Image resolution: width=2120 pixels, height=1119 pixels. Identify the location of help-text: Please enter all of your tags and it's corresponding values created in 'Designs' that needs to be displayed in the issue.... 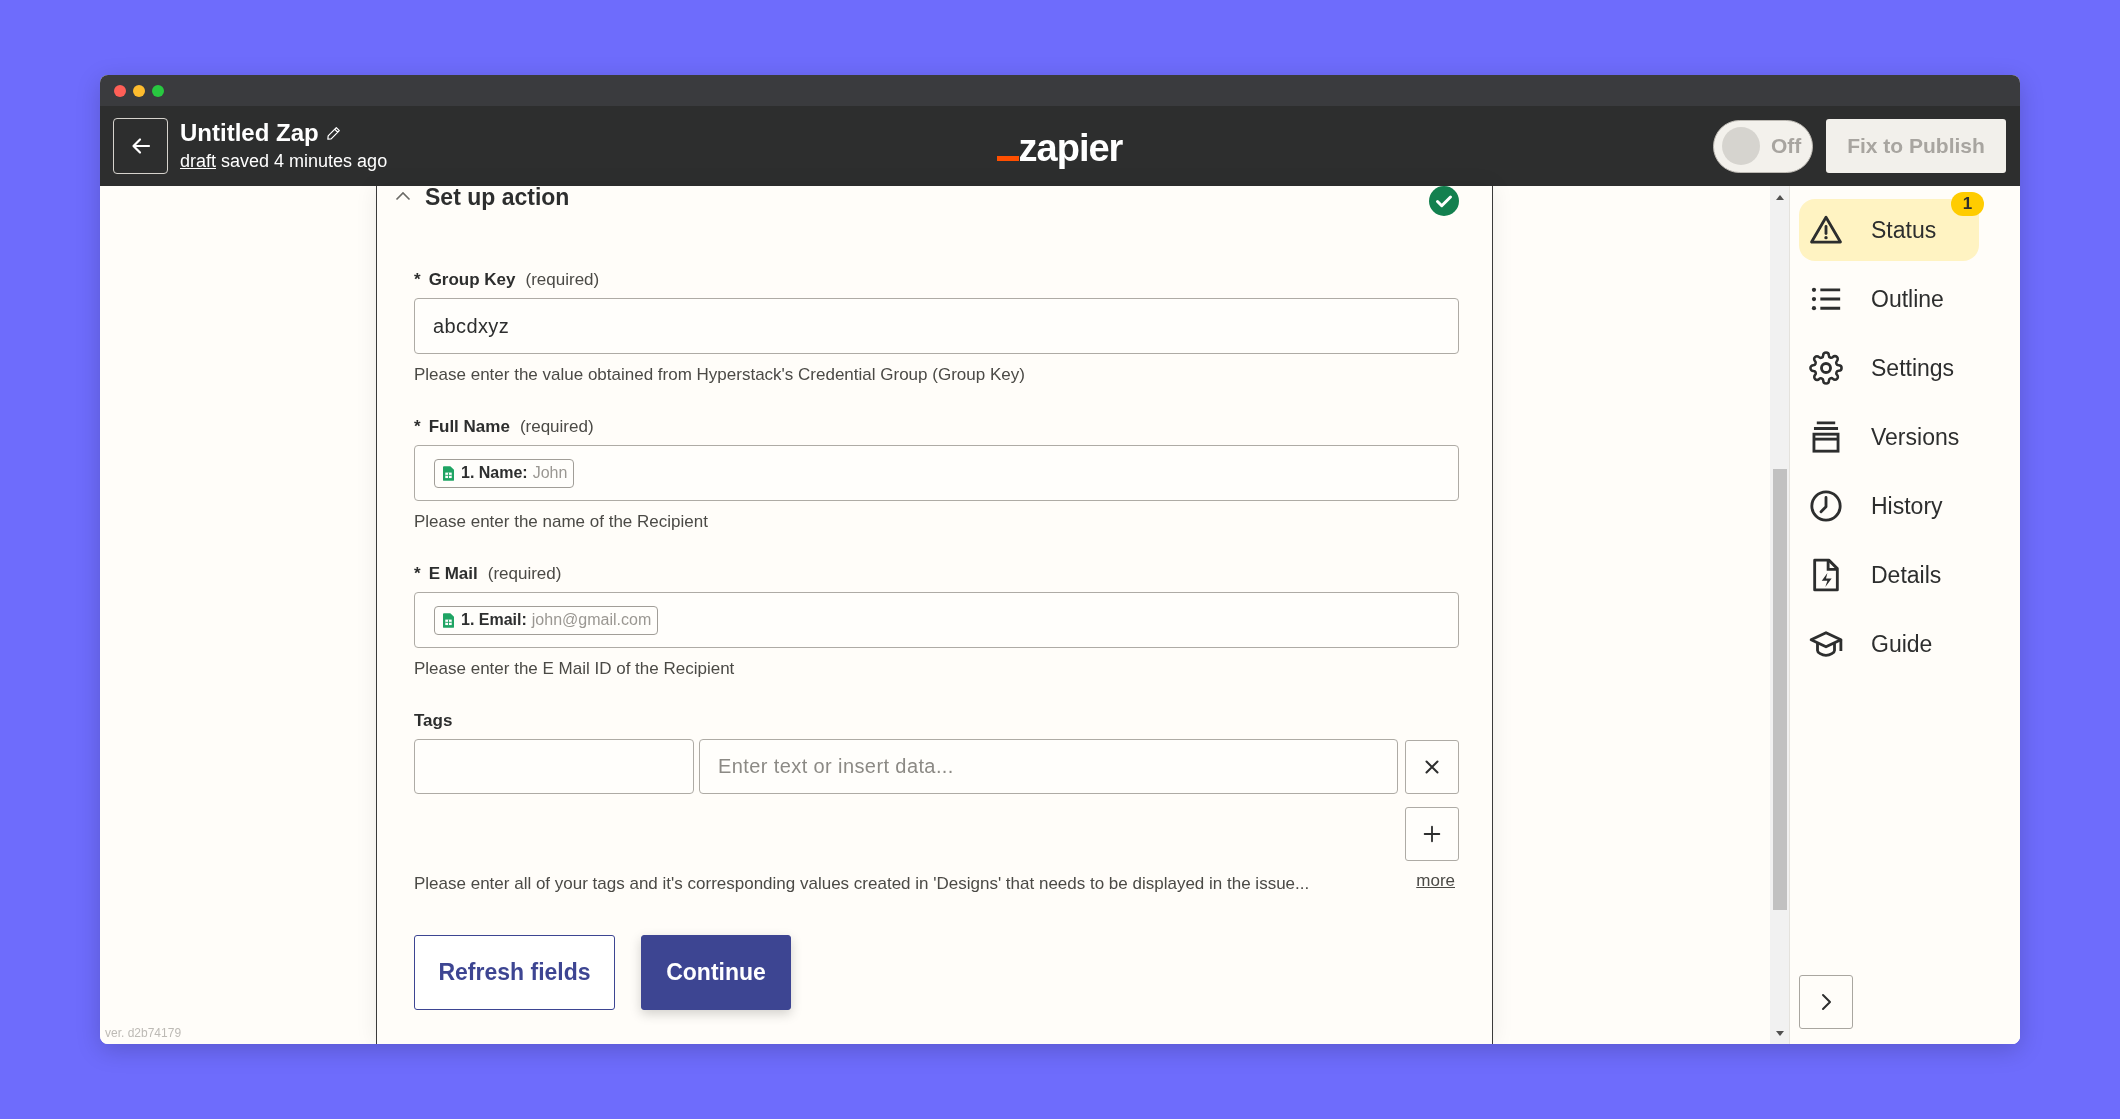
(862, 884).